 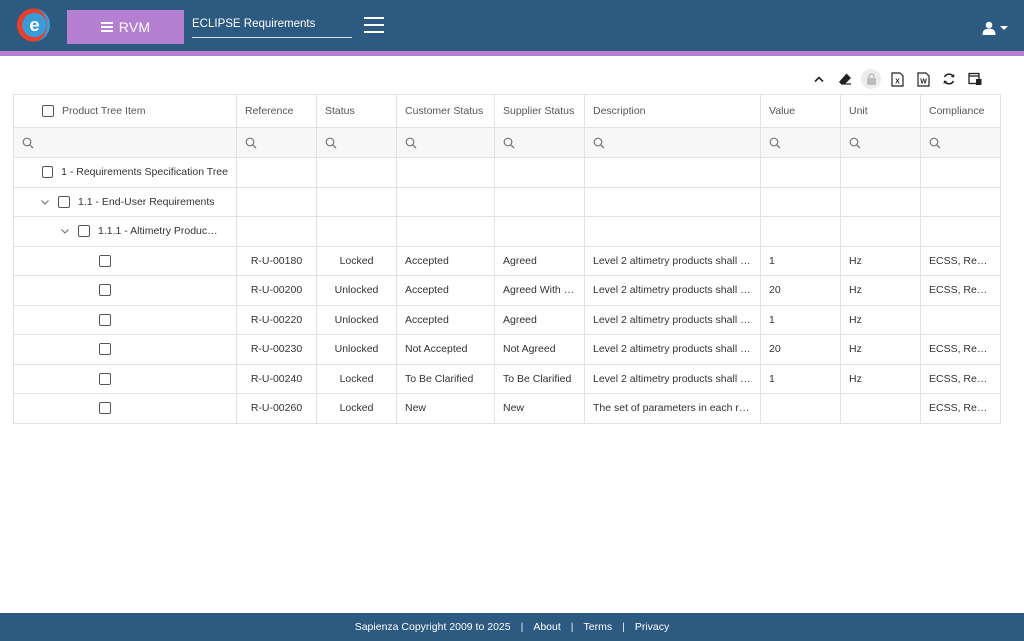 I want to click on tree-row-level-2: 1.1 - End-User Requirements, so click(x=507, y=201).